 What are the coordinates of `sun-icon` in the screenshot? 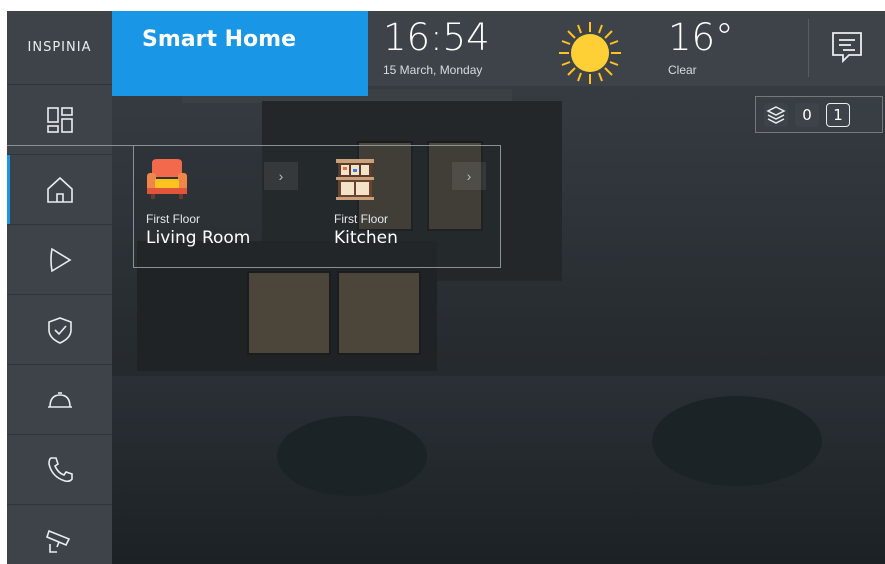 It's located at (590, 53).